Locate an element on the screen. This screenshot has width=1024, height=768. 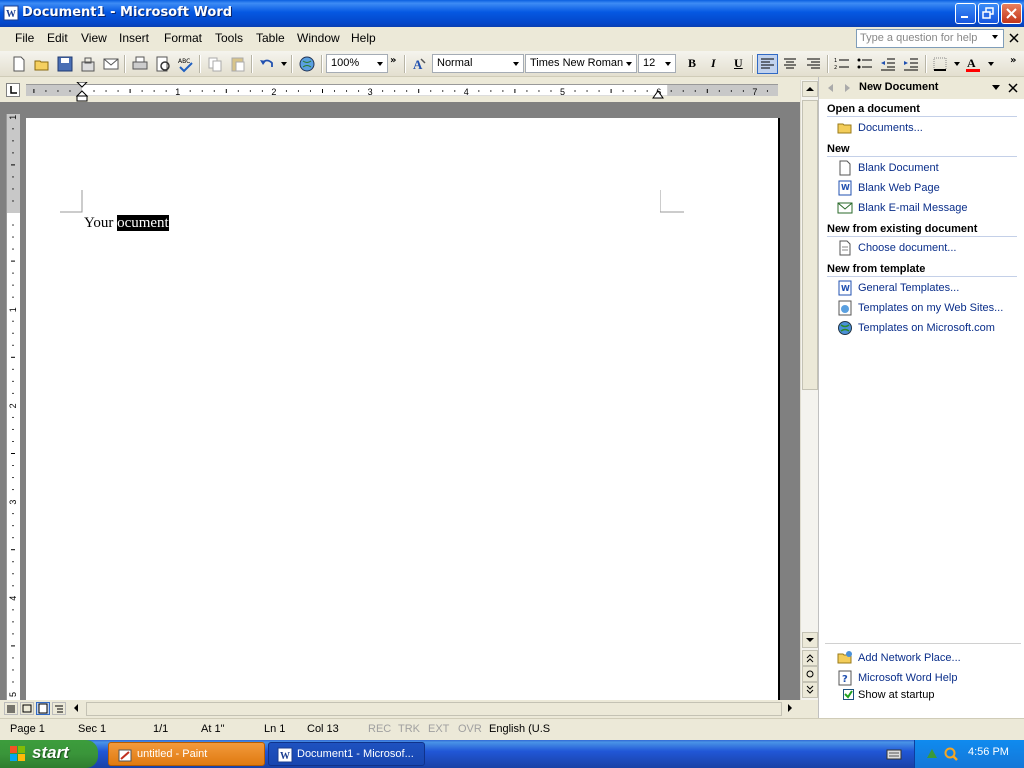
font-color-icon: A is located at coordinates (973, 64).